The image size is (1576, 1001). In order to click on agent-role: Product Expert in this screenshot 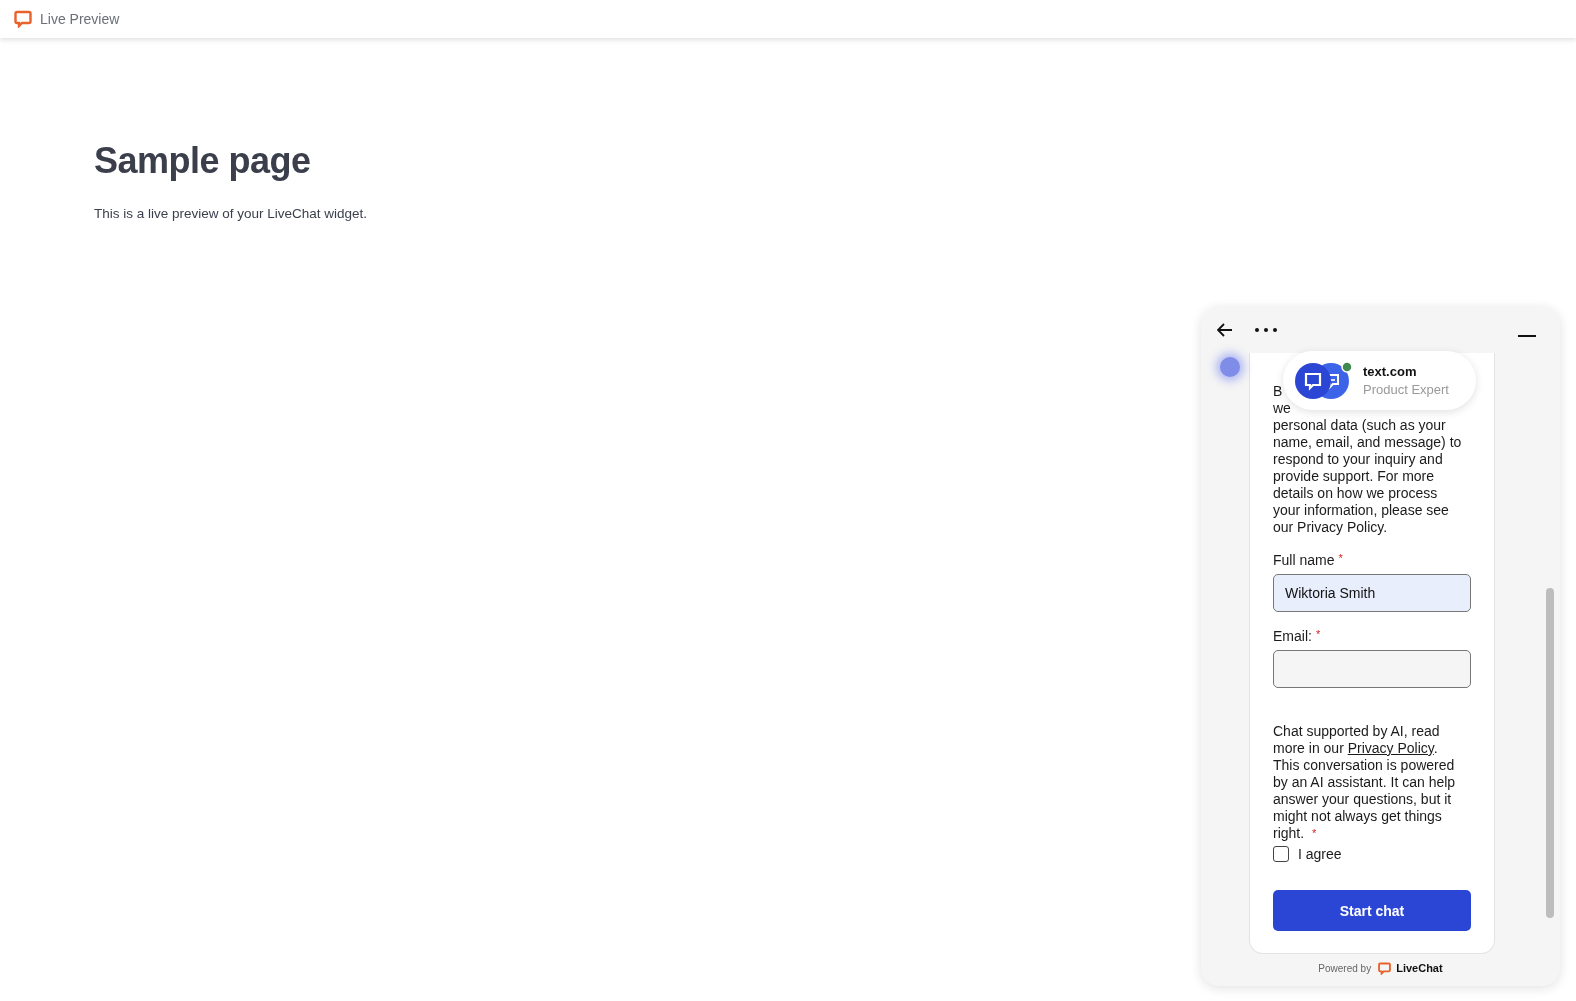, I will do `click(1406, 389)`.